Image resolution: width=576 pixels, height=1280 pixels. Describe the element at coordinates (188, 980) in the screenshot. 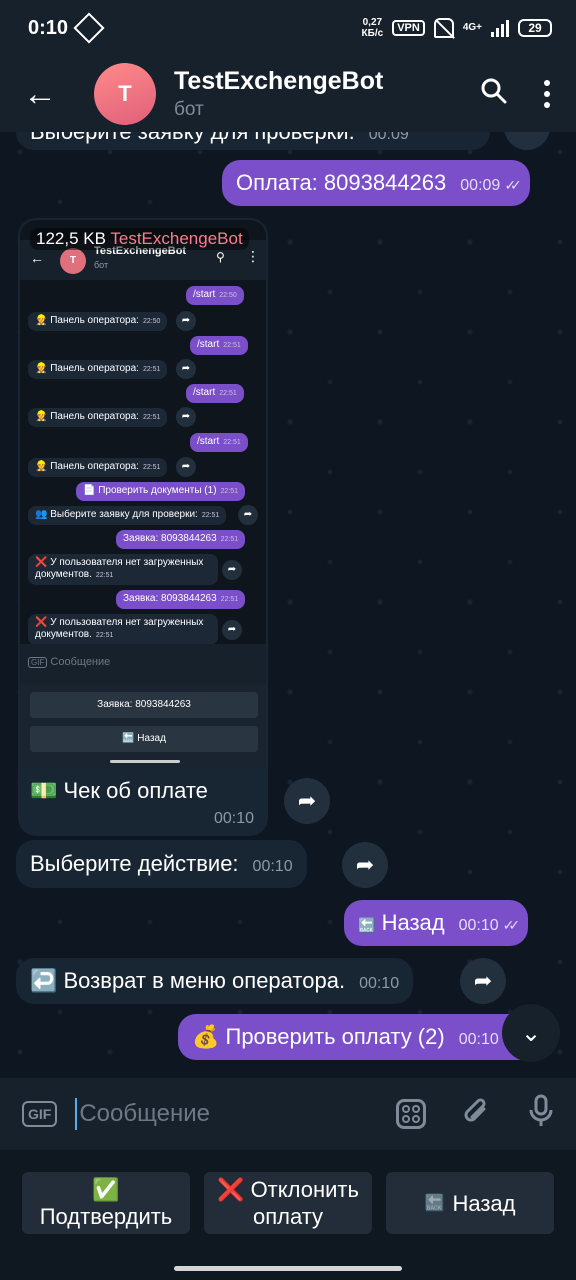

I see `message-text: ↩️ Возврат в меню оператора.` at that location.